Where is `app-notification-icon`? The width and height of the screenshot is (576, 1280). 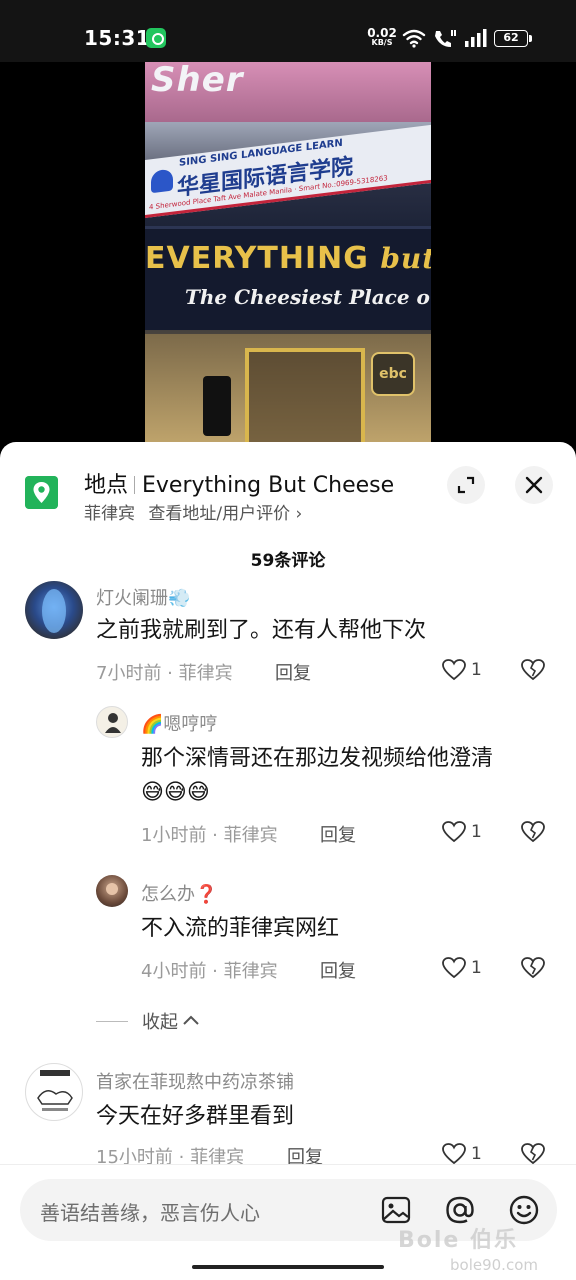 app-notification-icon is located at coordinates (156, 38).